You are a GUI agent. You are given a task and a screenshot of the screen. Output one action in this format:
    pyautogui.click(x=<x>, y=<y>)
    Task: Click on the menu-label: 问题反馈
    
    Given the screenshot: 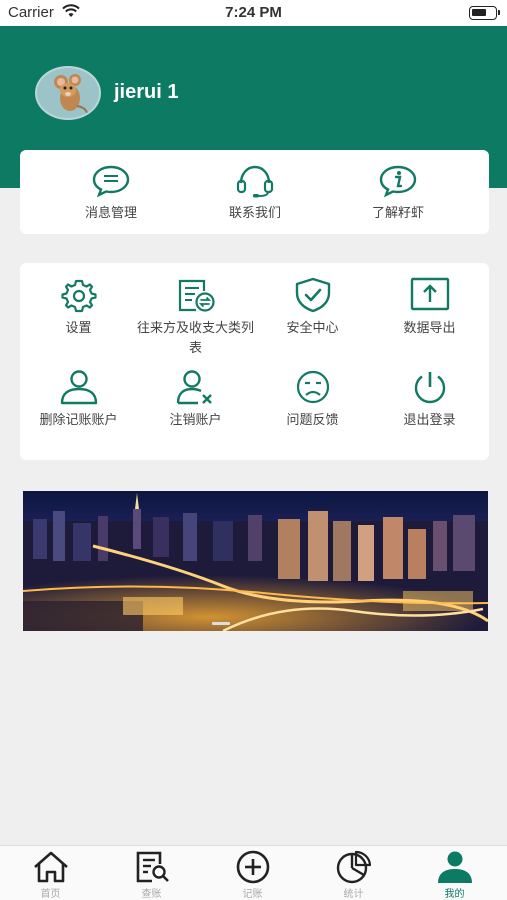 What is the action you would take?
    pyautogui.click(x=312, y=420)
    